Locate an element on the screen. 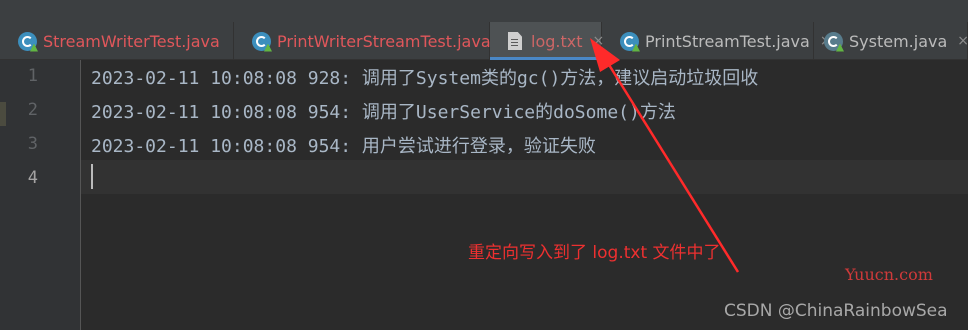  watermark-csdn: CSDN @ChinaRainbowSea is located at coordinates (836, 311).